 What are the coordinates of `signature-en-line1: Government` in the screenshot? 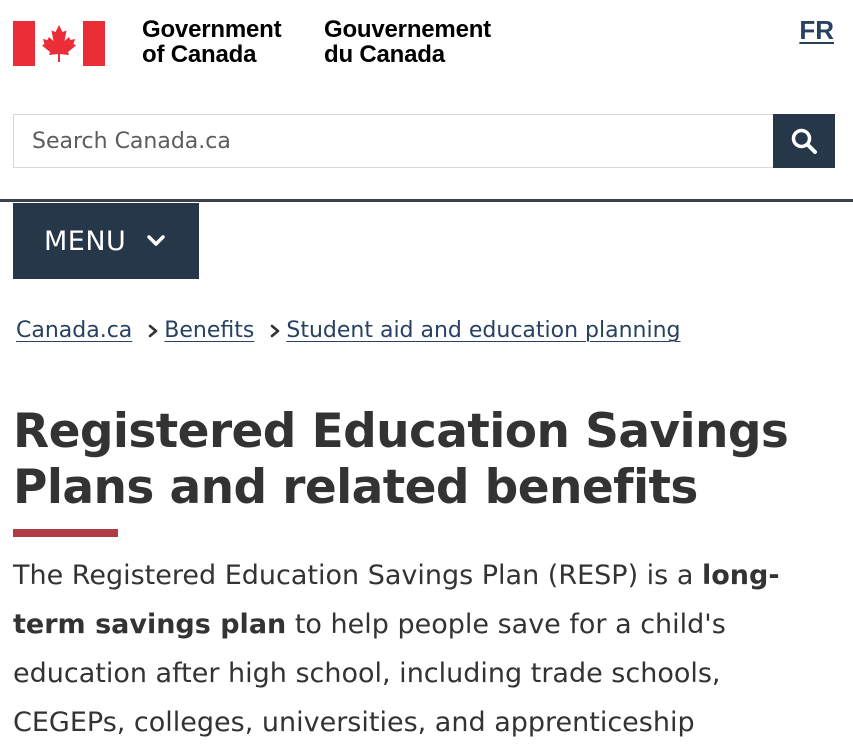 It's located at (212, 29).